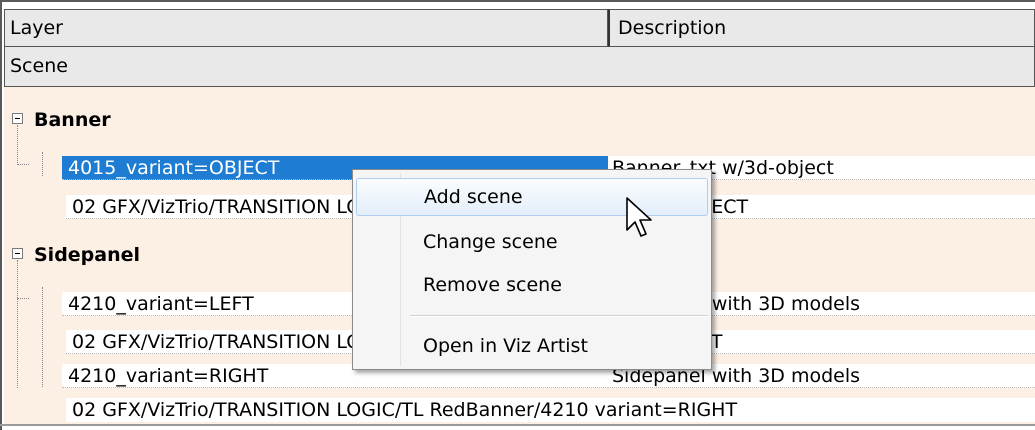 The width and height of the screenshot is (1035, 430). I want to click on menu-separator, so click(559, 316).